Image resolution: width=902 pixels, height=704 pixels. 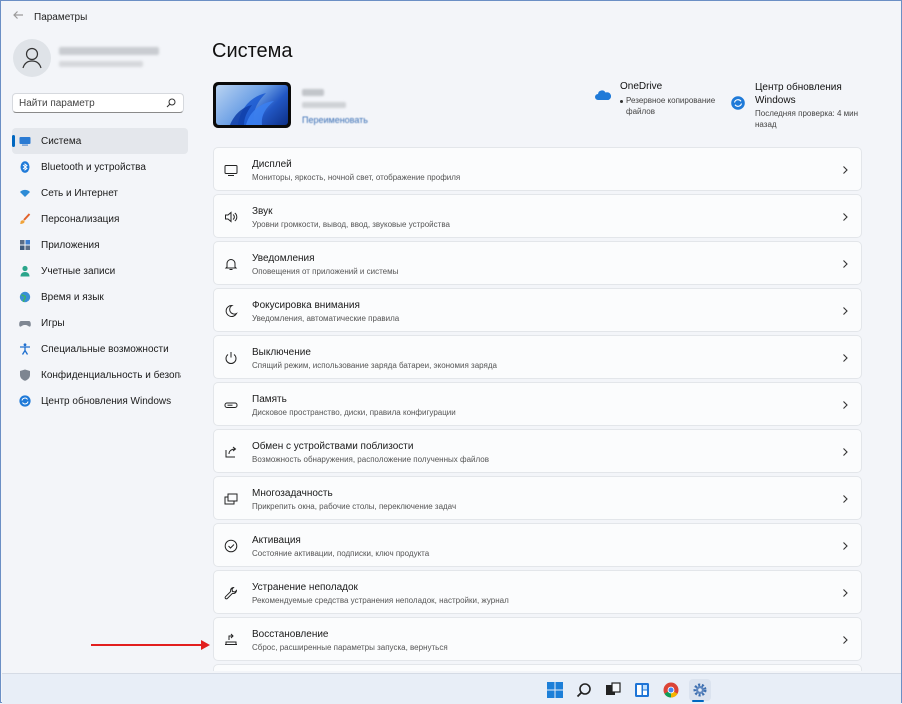 What do you see at coordinates (25, 193) in the screenshot?
I see `wifi-icon` at bounding box center [25, 193].